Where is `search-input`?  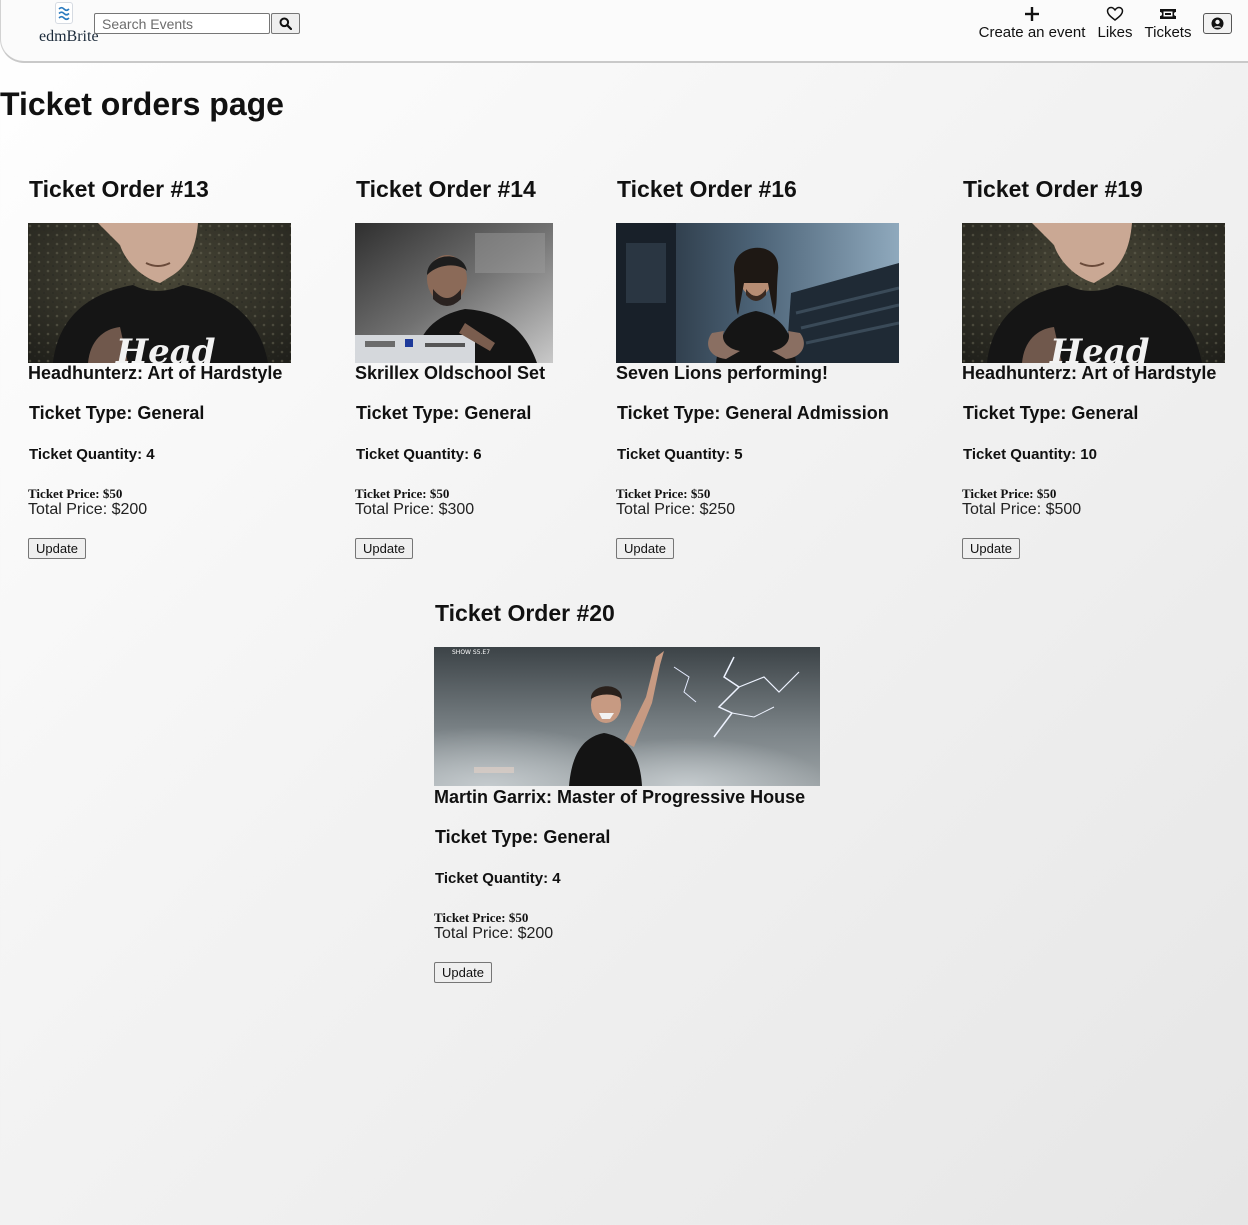
search-input is located at coordinates (182, 23).